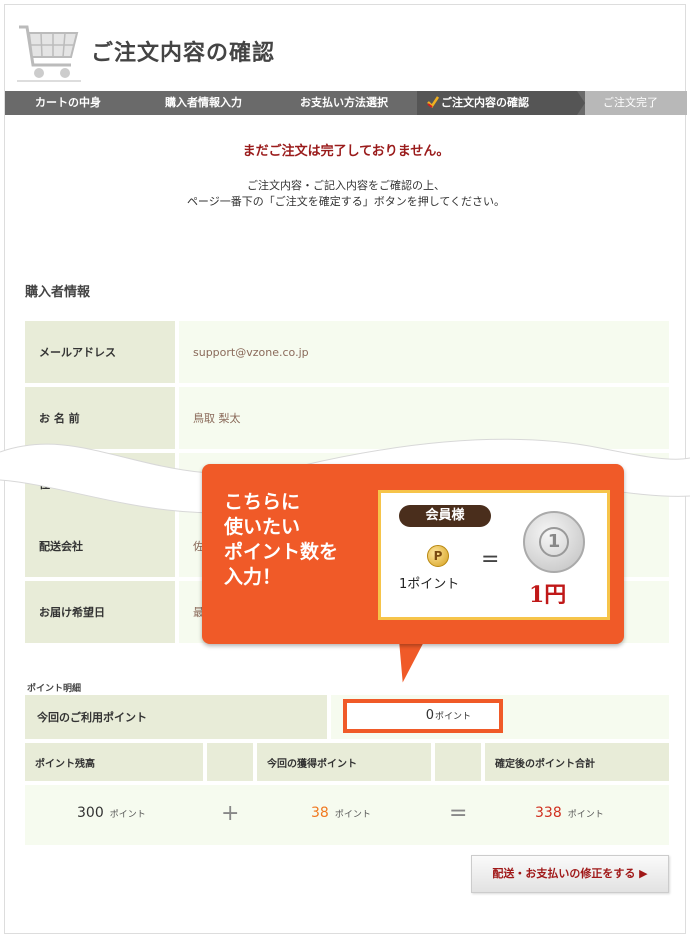 The height and width of the screenshot is (944, 690). I want to click on callout-tail, so click(416, 664).